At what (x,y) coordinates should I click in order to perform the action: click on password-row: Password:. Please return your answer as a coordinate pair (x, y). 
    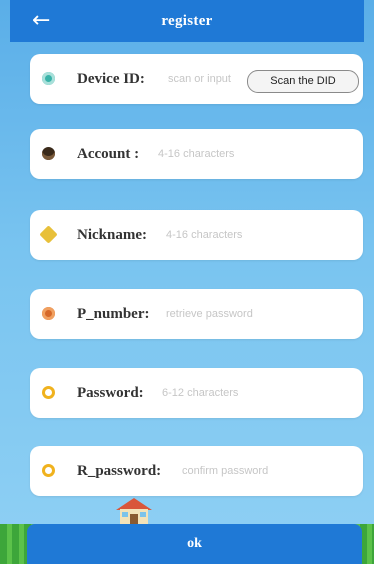
    Looking at the image, I should click on (196, 393).